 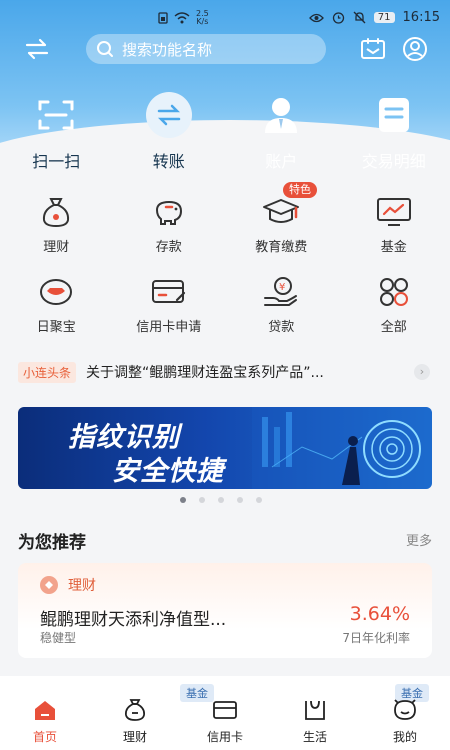 What do you see at coordinates (49, 585) in the screenshot?
I see `wealth-category-icon` at bounding box center [49, 585].